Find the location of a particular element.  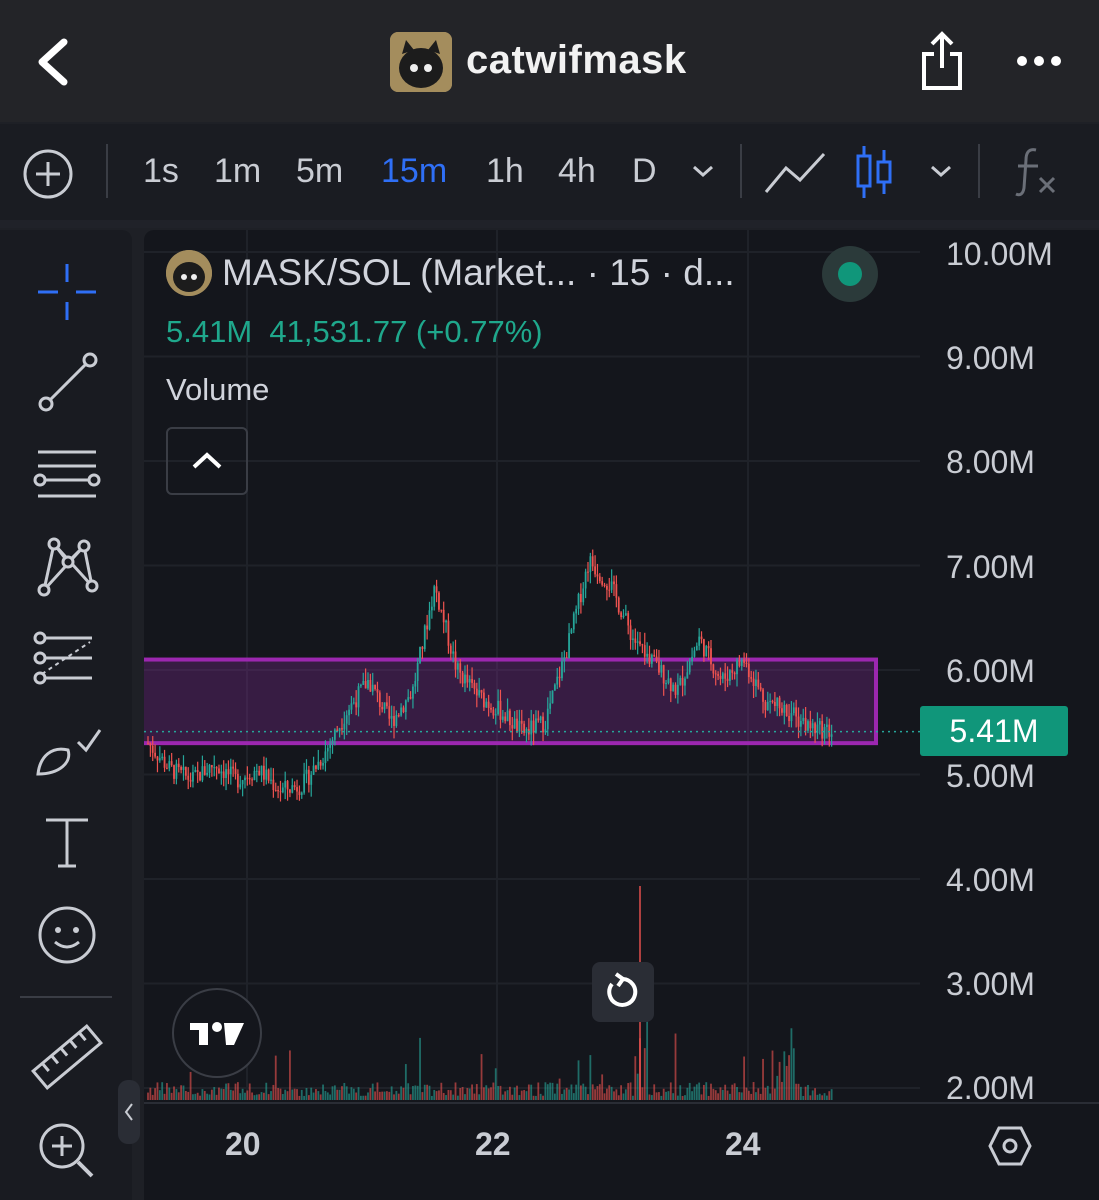

emoji-icon is located at coordinates (67, 935).